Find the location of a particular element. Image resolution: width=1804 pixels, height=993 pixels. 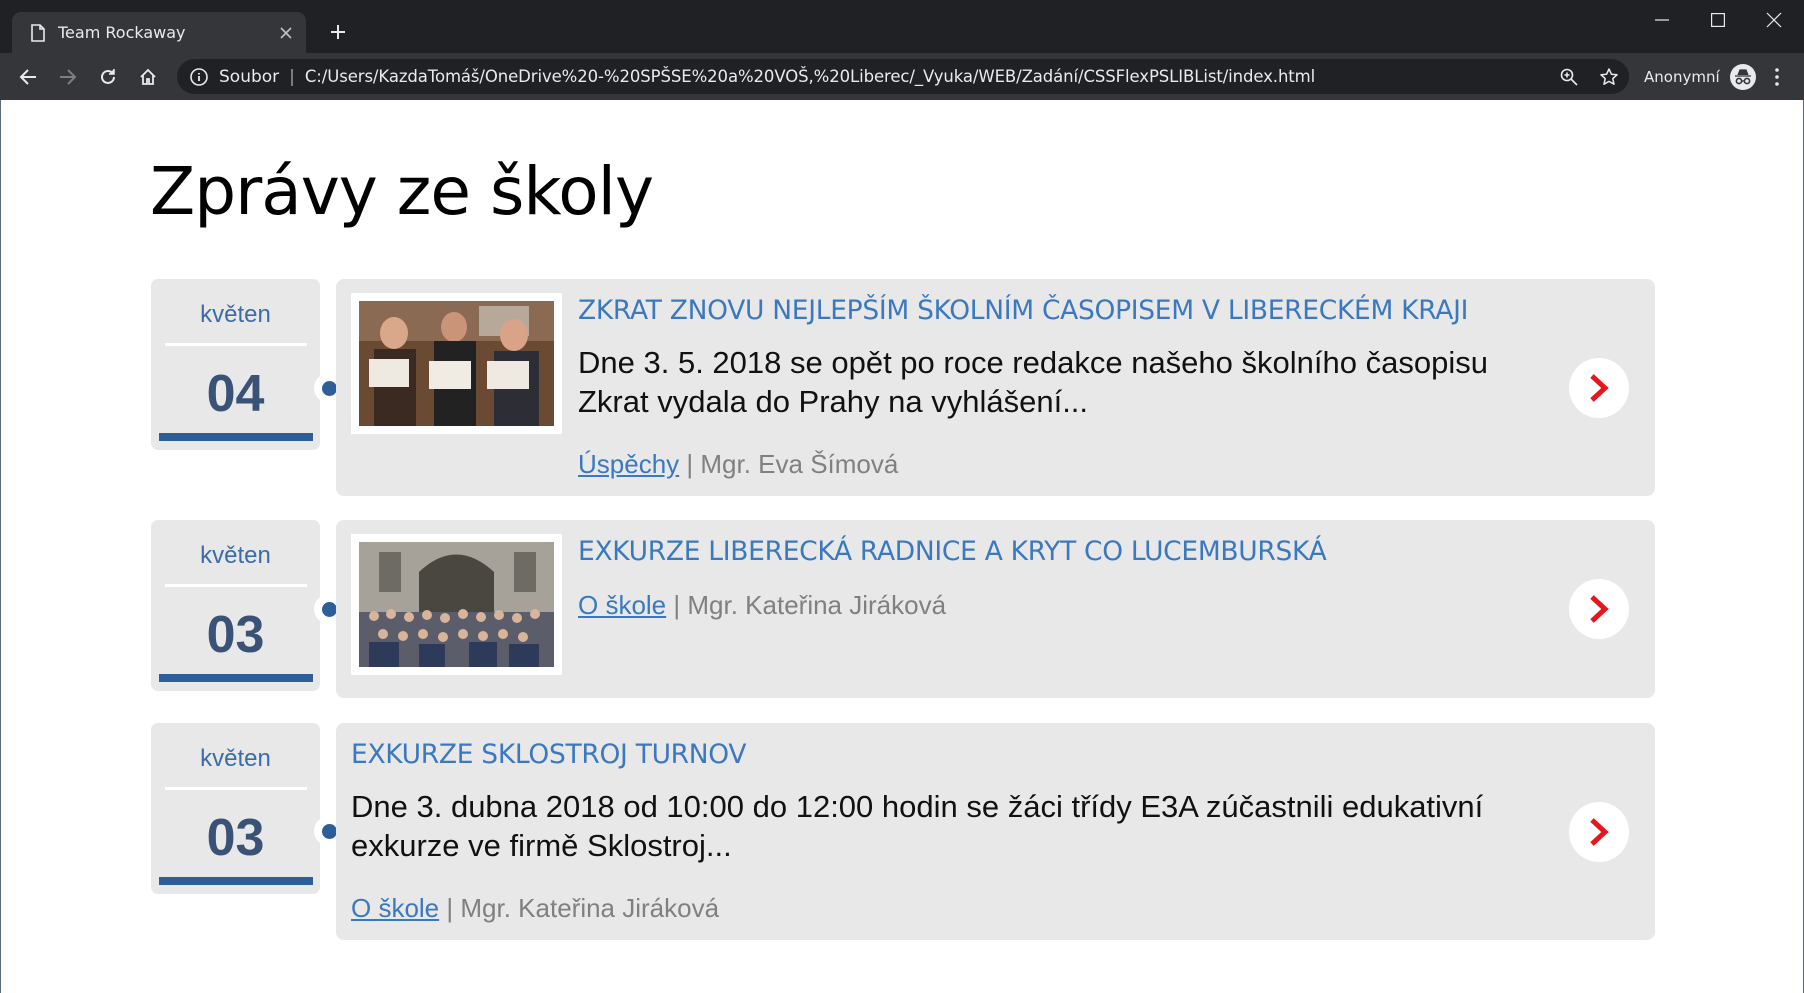

date-day: 04 is located at coordinates (235, 394).